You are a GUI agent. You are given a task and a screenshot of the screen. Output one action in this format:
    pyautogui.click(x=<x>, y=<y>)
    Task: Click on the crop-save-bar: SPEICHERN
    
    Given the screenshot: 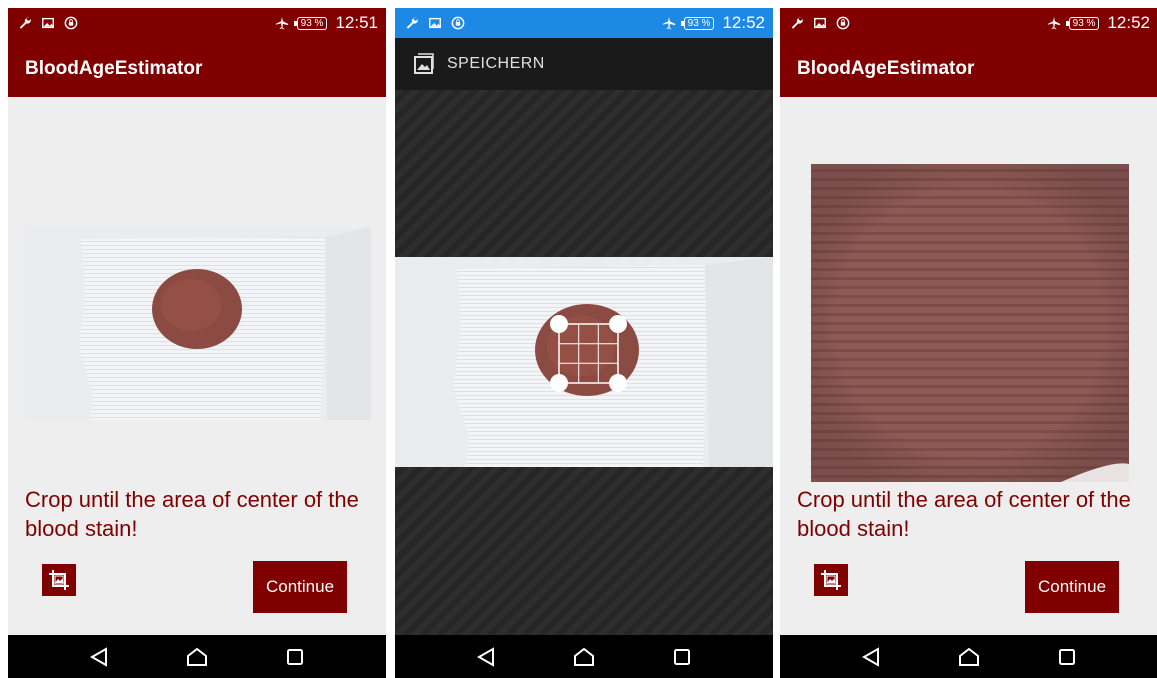 What is the action you would take?
    pyautogui.click(x=584, y=64)
    